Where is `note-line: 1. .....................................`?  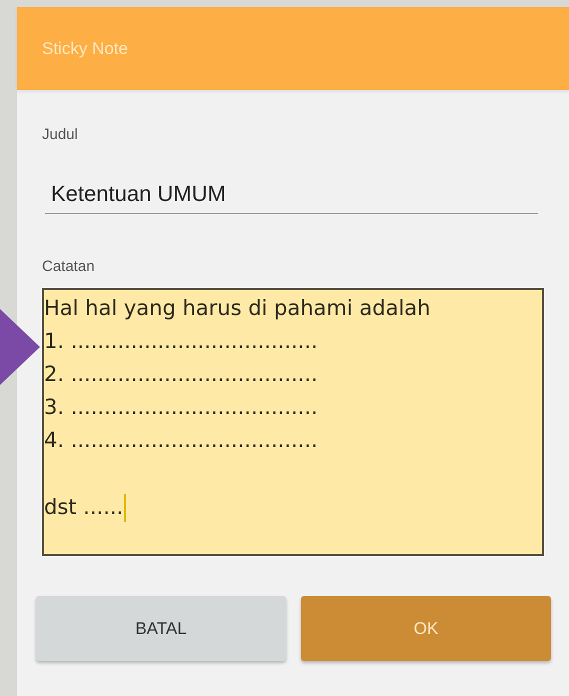 note-line: 1. ..................................... is located at coordinates (181, 341).